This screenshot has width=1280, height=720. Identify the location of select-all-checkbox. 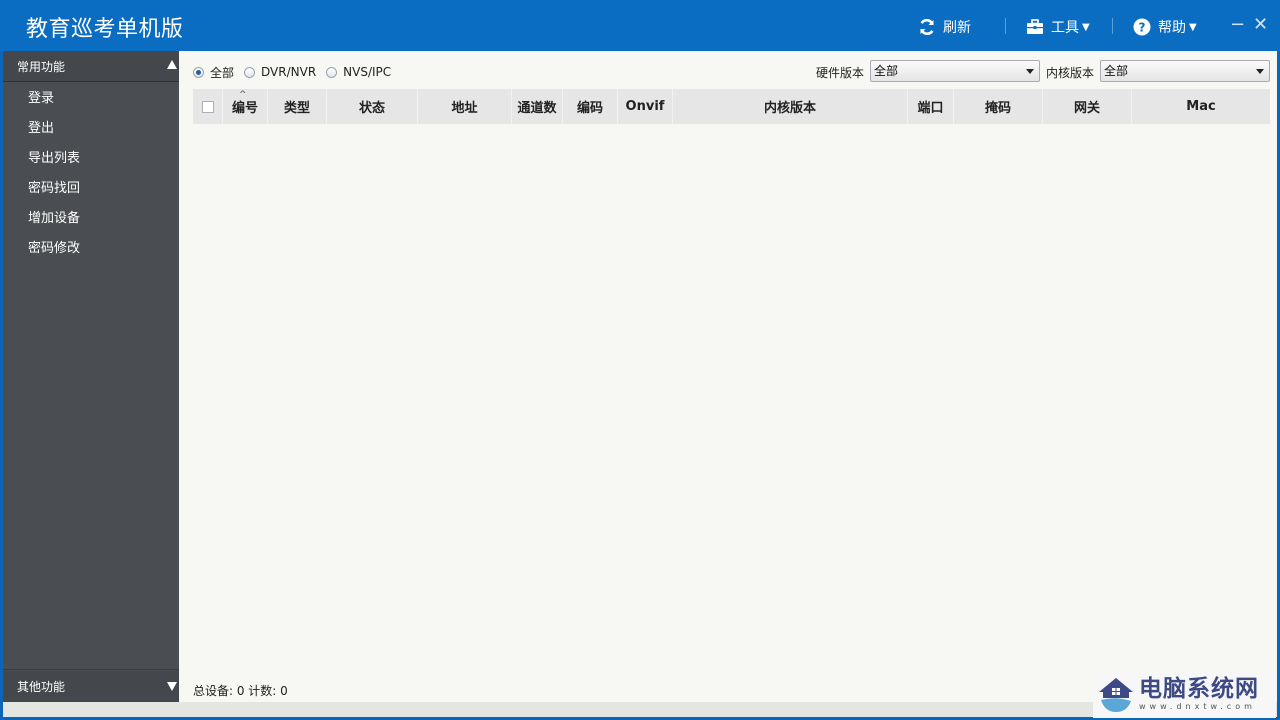
(207, 106).